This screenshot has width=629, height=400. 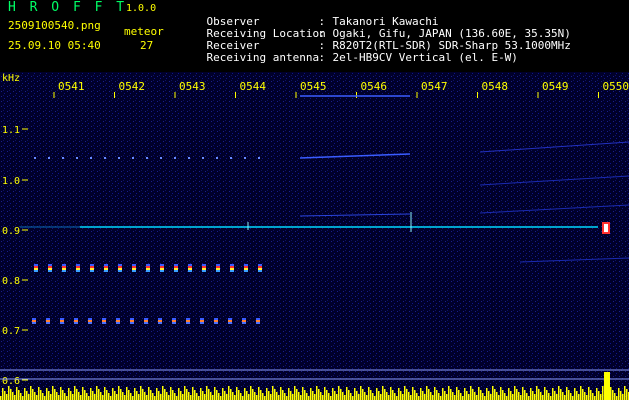 What do you see at coordinates (11, 130) in the screenshot?
I see `freq-tick-label: 1.1` at bounding box center [11, 130].